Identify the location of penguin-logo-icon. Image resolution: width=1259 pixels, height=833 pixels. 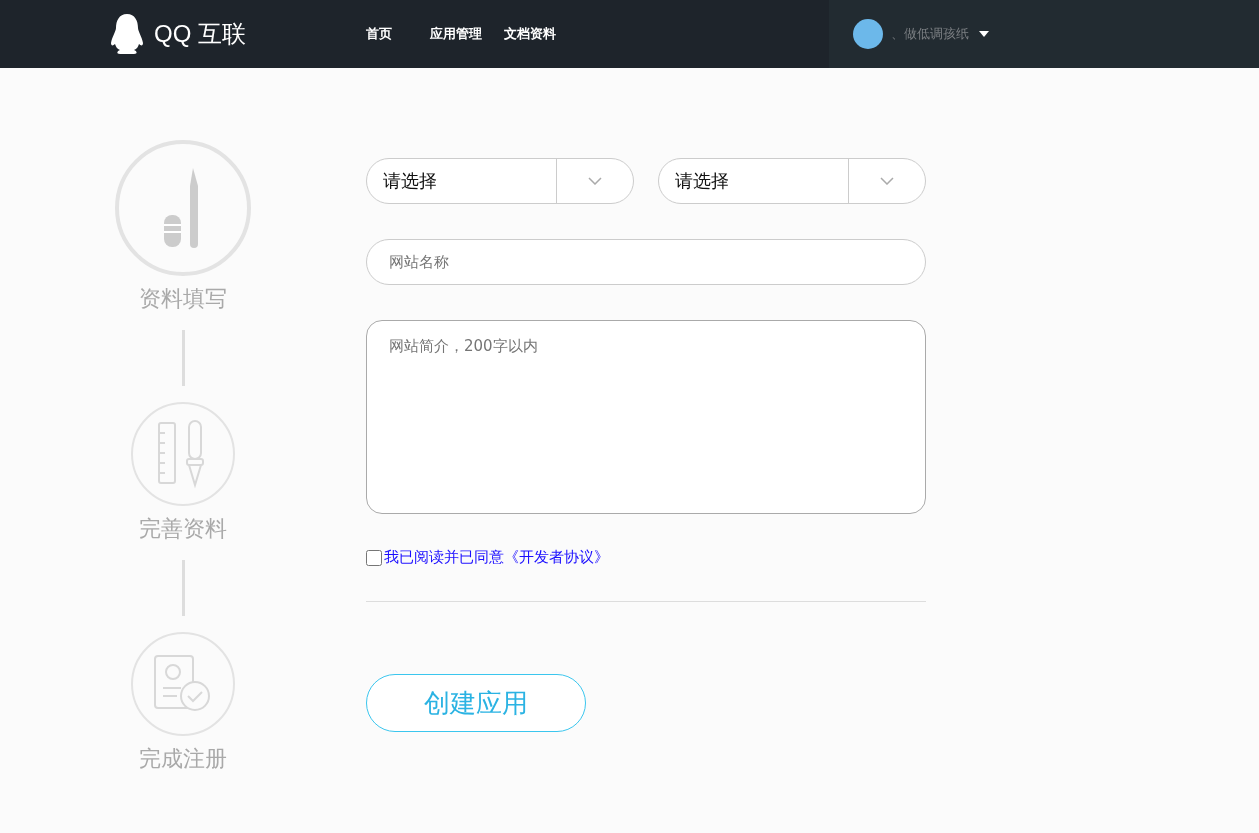
(127, 34).